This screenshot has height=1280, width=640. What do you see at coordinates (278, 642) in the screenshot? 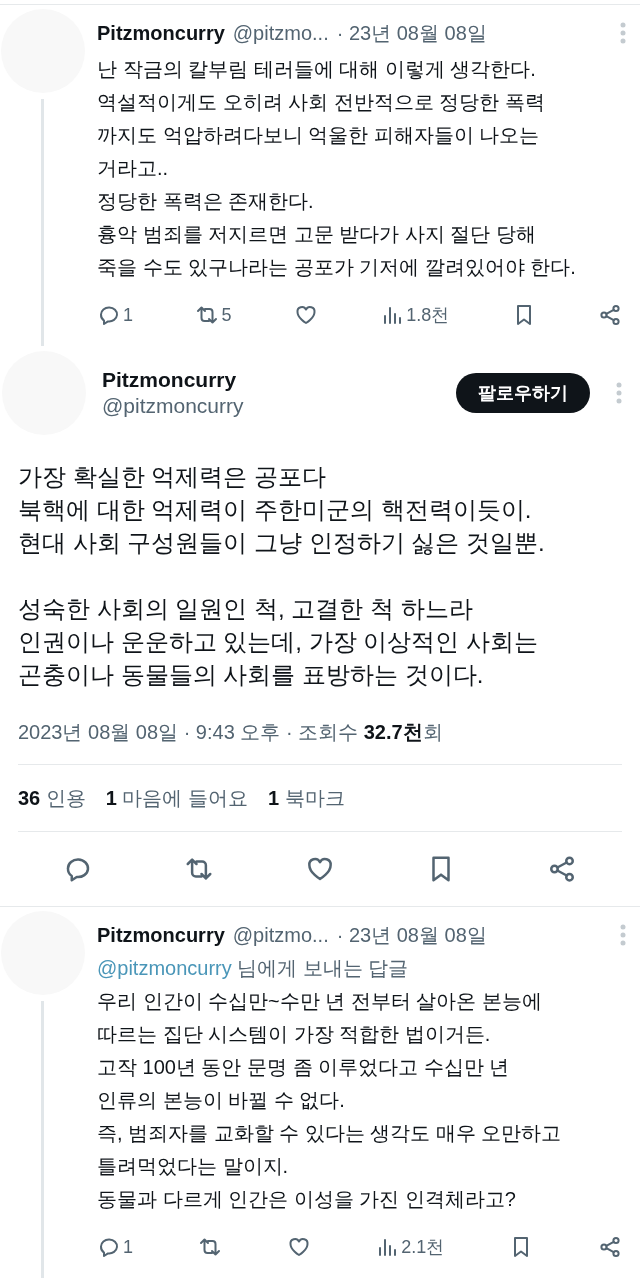
I see `post-text: 성숙한 사회의 일원인 척, 고결한 척 하느라 인권이나 운운하고 있는데, 가장 이상적인 사회는 곤충이나 동물들의 사회를 표방하는 것이다.` at bounding box center [278, 642].